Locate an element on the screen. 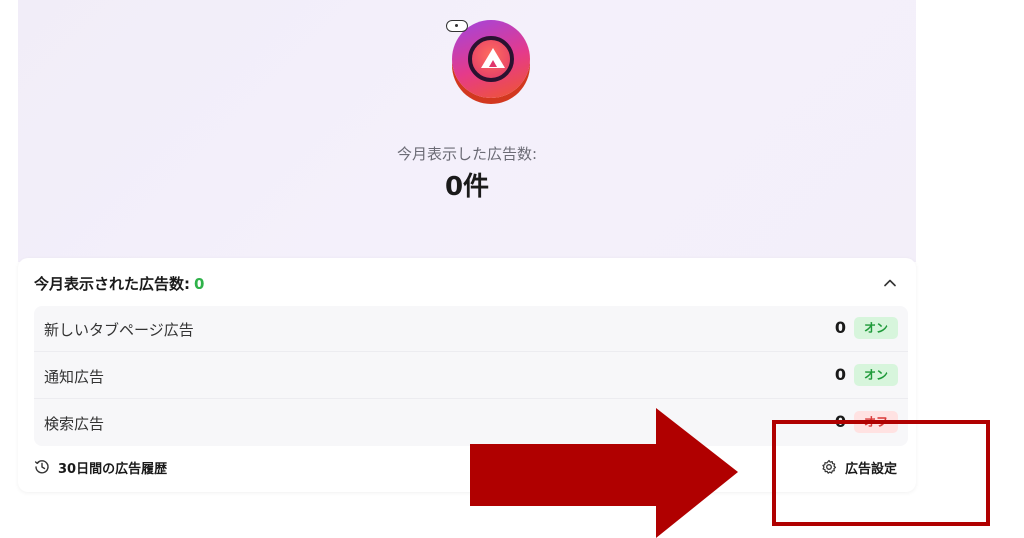 The width and height of the screenshot is (1024, 538). arrow-right-annotation is located at coordinates (604, 473).